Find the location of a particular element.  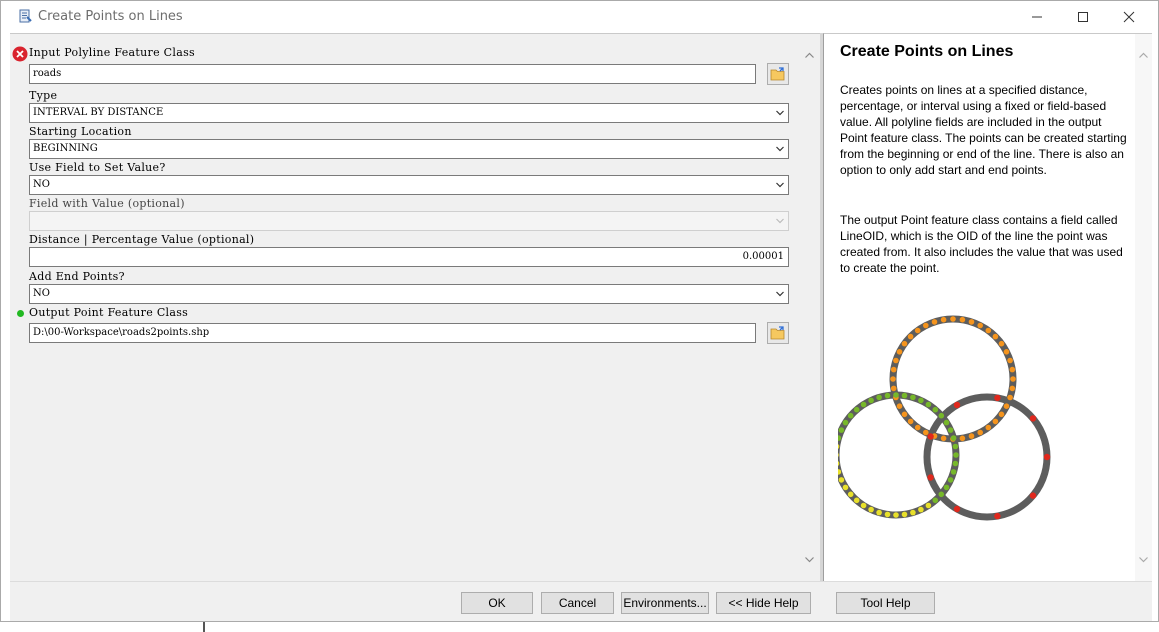

use-field-label: Use Field to Set Value? is located at coordinates (97, 167).